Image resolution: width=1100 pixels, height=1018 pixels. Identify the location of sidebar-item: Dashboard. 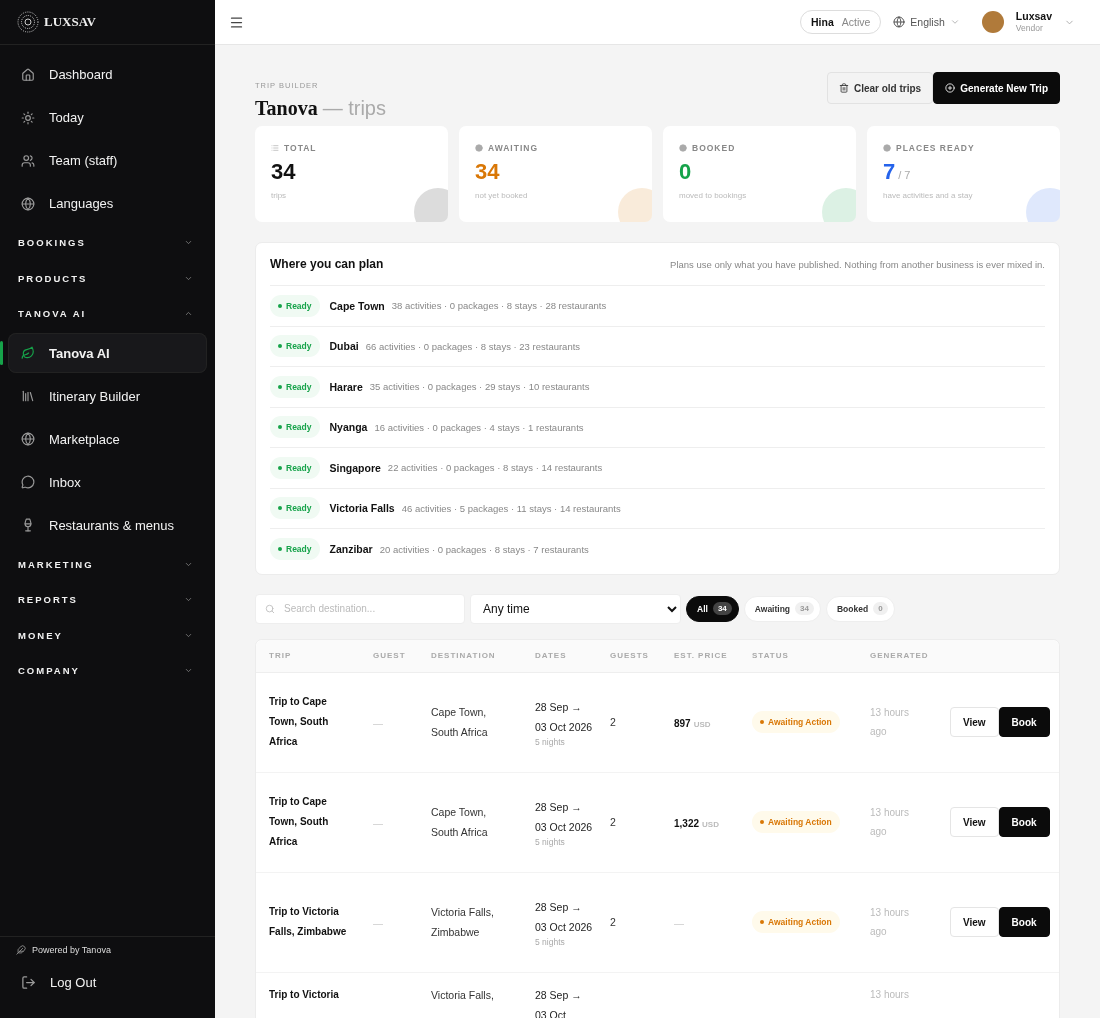
(107, 74).